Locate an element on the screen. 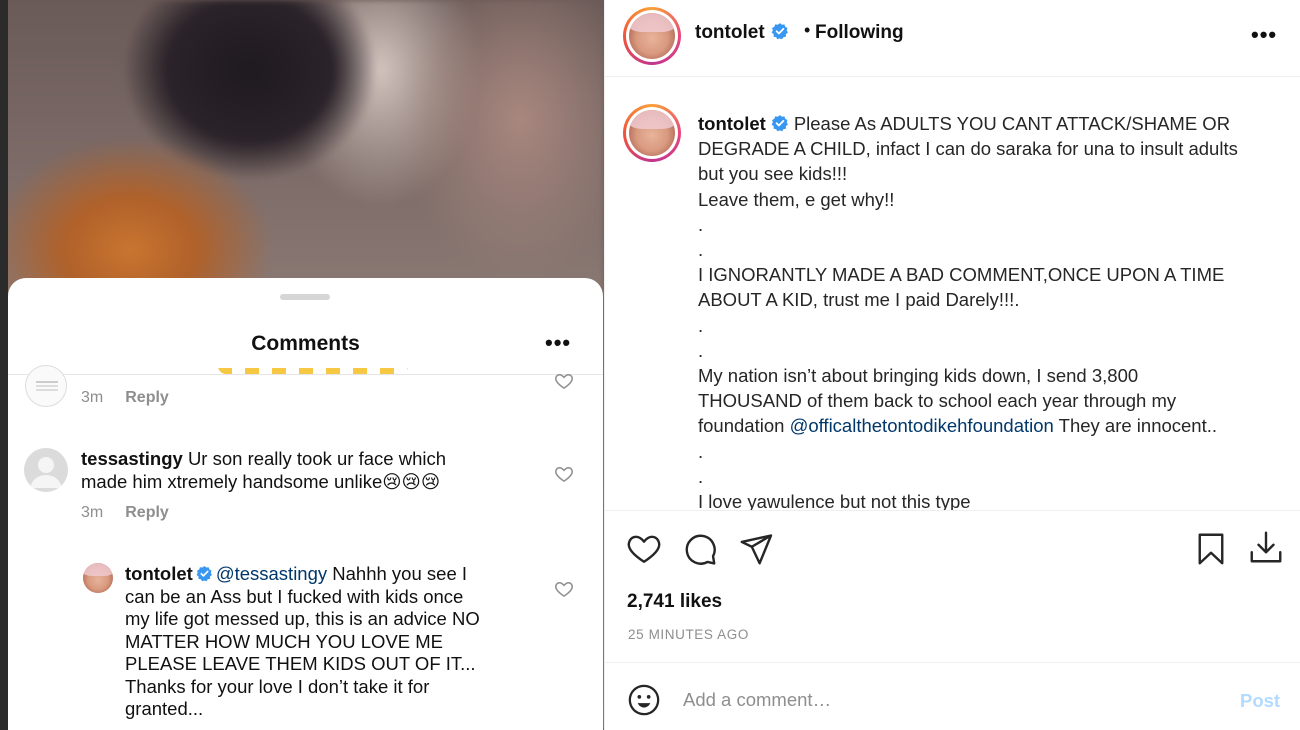 This screenshot has height=730, width=1300. drag-handle is located at coordinates (305, 297).